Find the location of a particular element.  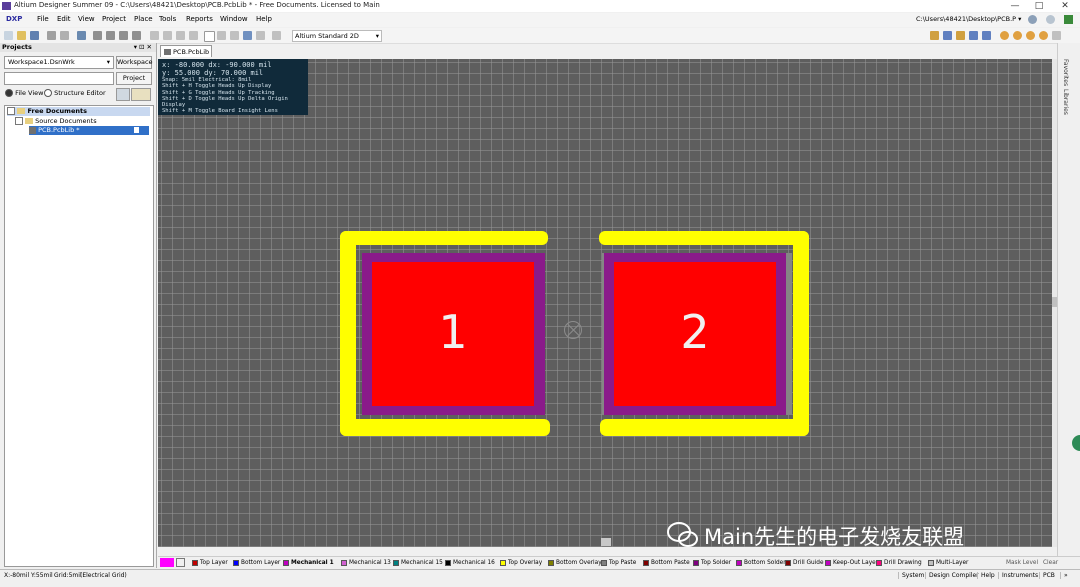

tab-pcblib: PCB.PcbLib * is located at coordinates (186, 56).